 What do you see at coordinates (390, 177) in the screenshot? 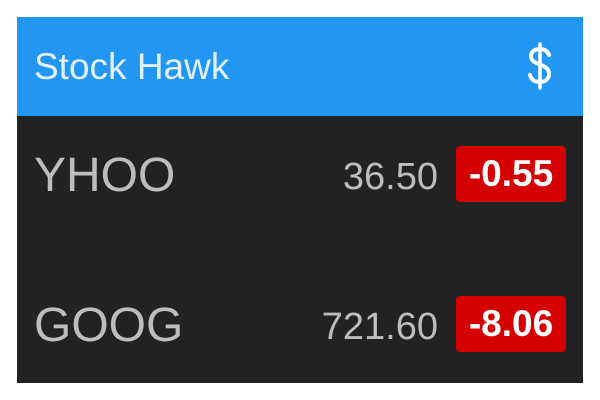
I see `stock-price: 36.50` at bounding box center [390, 177].